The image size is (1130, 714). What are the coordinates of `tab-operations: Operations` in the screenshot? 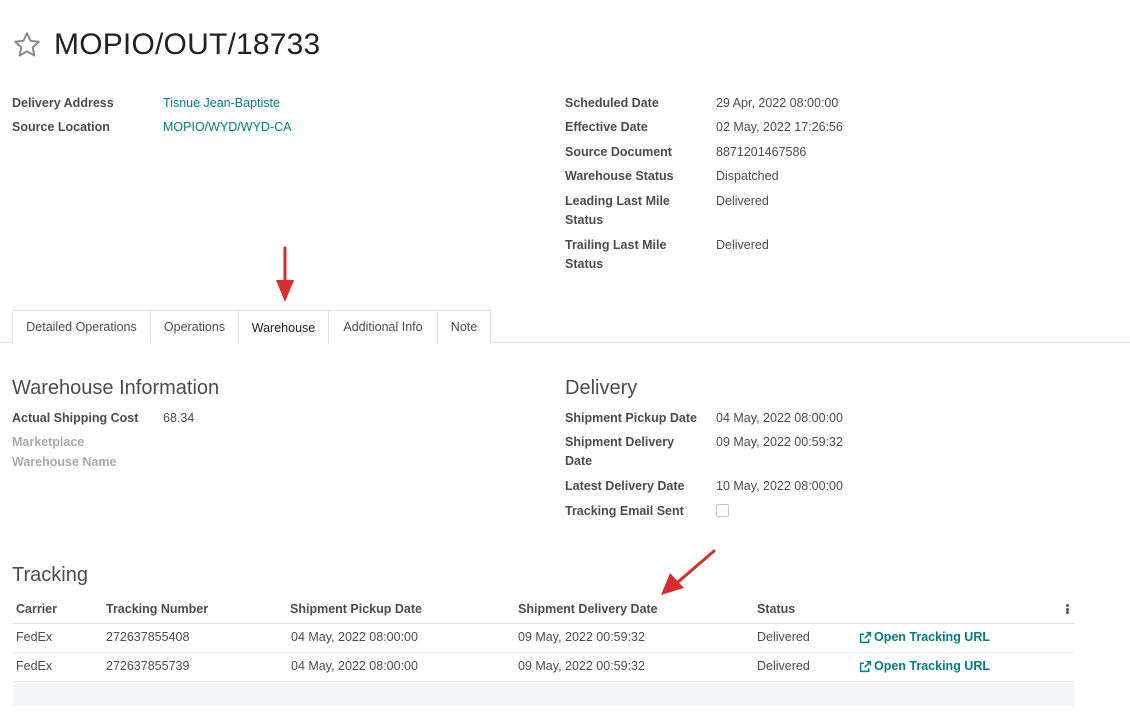 It's located at (194, 326).